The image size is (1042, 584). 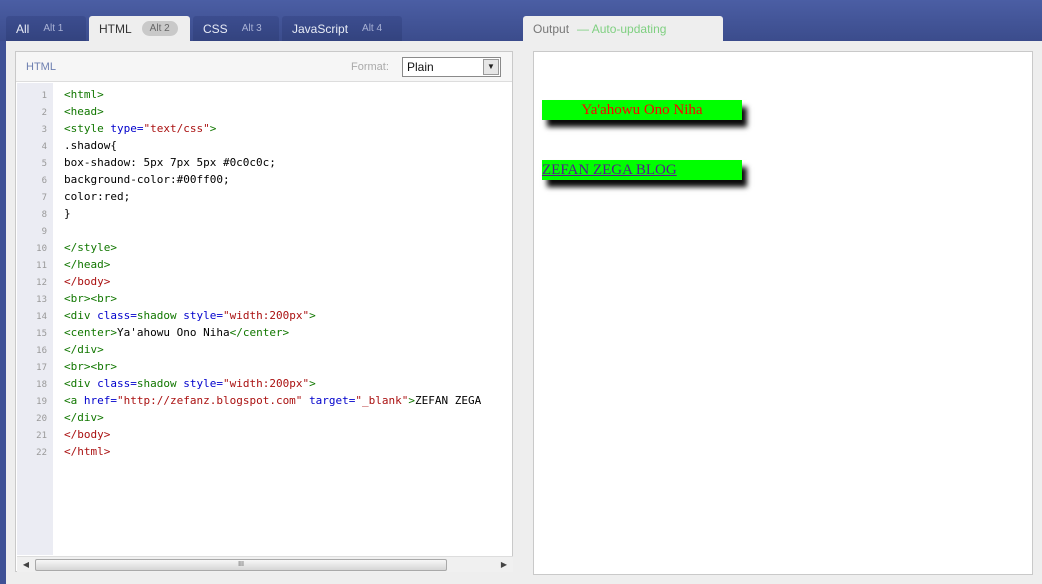 What do you see at coordinates (170, 162) in the screenshot?
I see `code-token: box-shadow: 5px 7px 5px #0c0c0c;` at bounding box center [170, 162].